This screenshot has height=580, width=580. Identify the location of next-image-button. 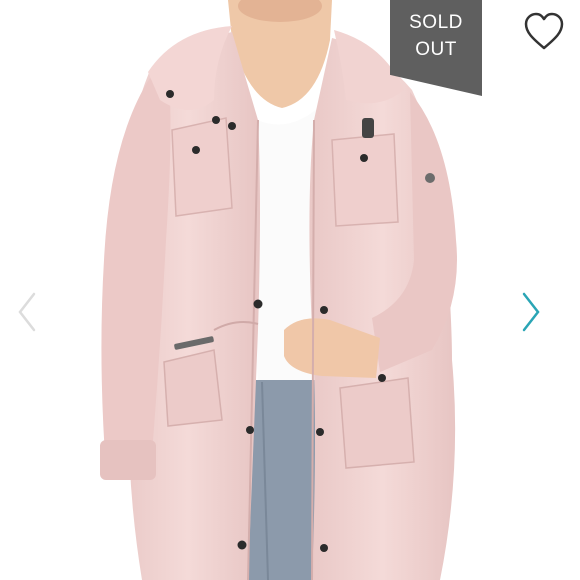
(532, 312).